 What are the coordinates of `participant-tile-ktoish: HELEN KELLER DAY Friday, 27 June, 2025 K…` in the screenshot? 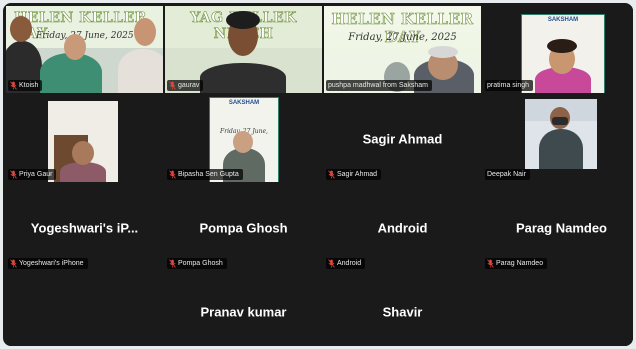 It's located at (84, 49).